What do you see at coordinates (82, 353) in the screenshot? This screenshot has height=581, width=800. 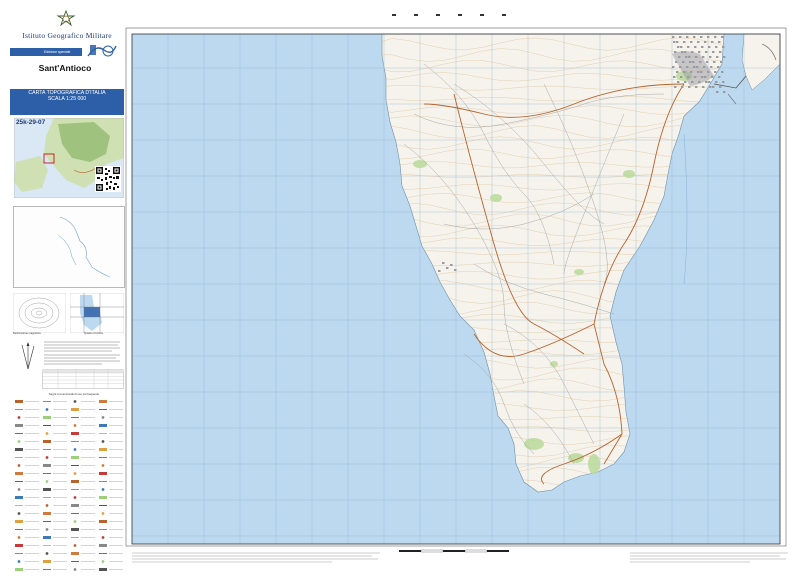 I see `map-notes-block` at bounding box center [82, 353].